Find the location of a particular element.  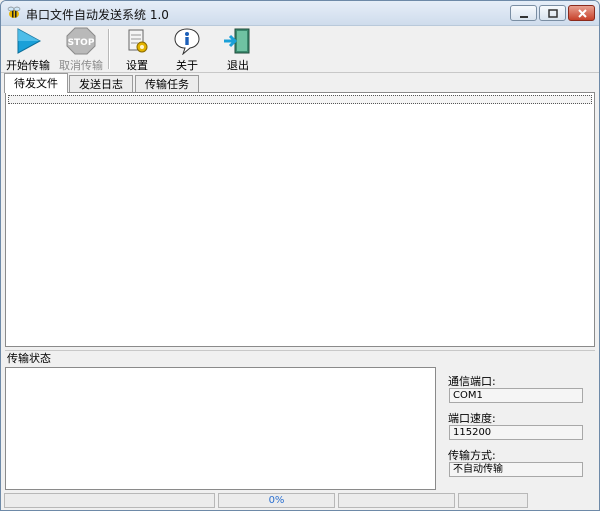

status-cell-info is located at coordinates (396, 500).